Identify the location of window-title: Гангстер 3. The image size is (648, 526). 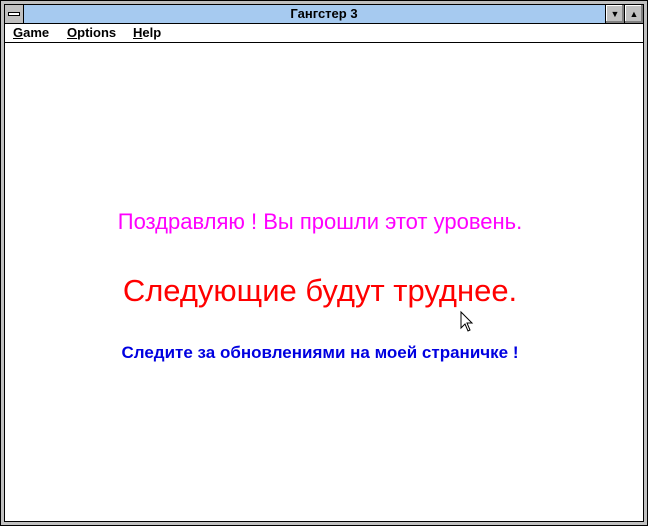
(324, 13).